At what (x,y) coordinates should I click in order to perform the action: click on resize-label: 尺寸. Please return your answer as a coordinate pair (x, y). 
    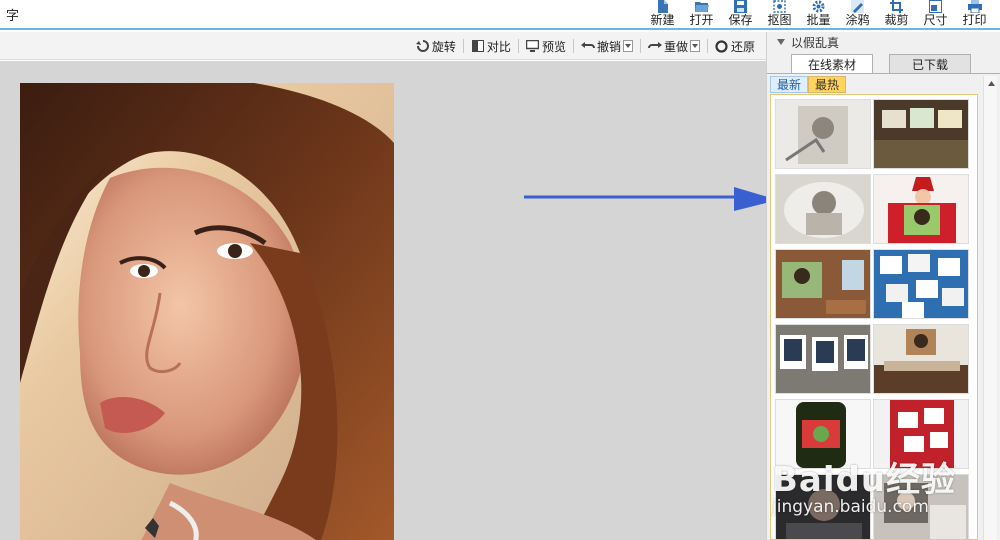
    Looking at the image, I should click on (935, 20).